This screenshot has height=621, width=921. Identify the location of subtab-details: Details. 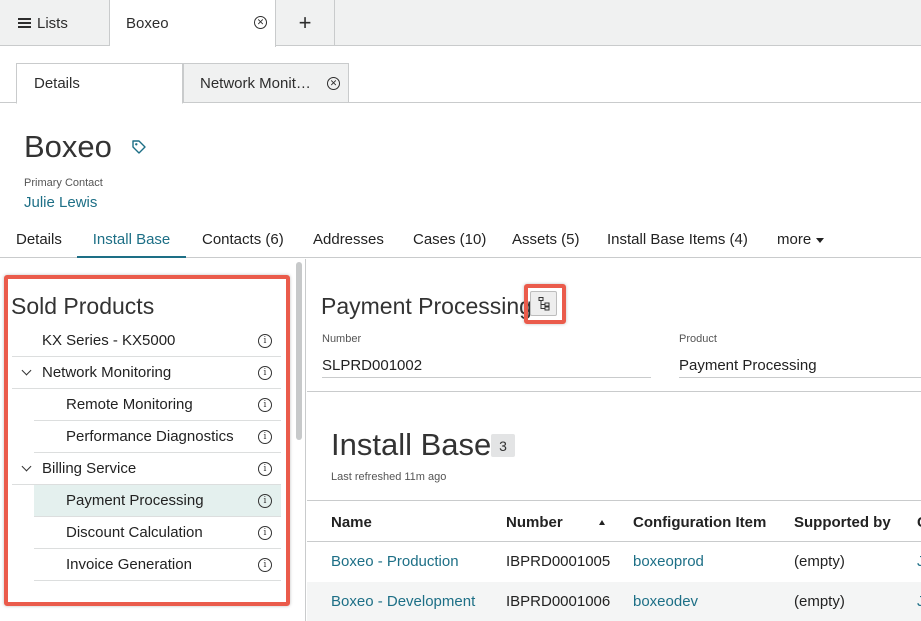
(99, 83).